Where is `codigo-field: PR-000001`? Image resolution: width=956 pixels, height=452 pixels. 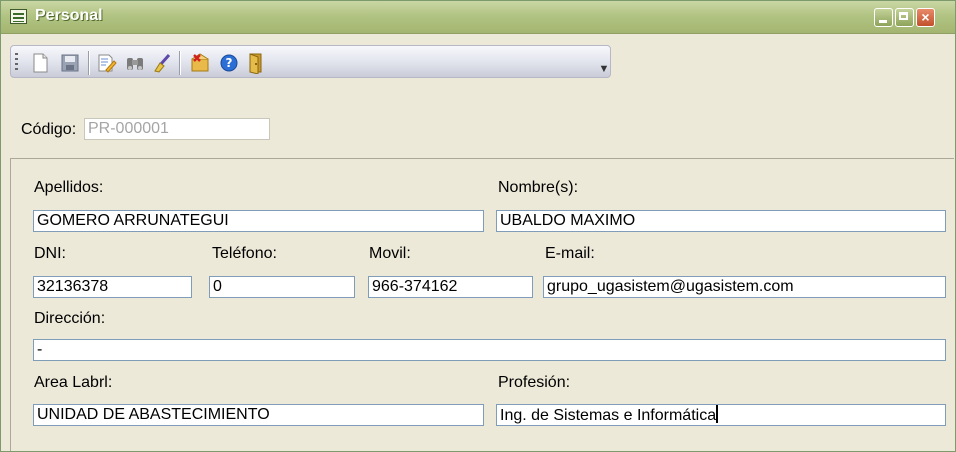 codigo-field: PR-000001 is located at coordinates (177, 129).